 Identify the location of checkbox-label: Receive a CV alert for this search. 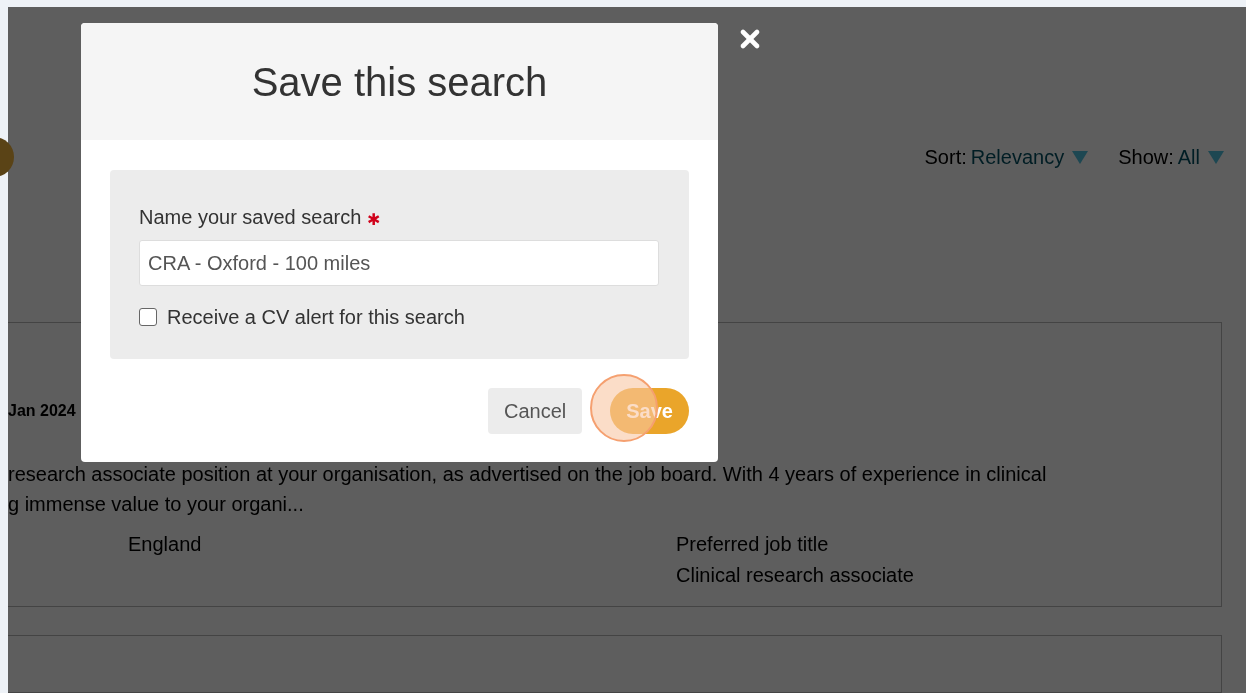
(316, 317).